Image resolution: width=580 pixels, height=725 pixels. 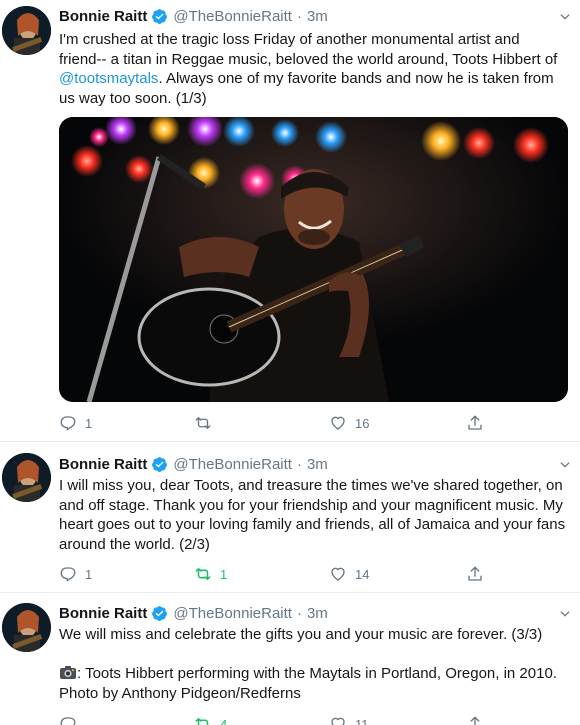 What do you see at coordinates (349, 423) in the screenshot?
I see `like-button: 16` at bounding box center [349, 423].